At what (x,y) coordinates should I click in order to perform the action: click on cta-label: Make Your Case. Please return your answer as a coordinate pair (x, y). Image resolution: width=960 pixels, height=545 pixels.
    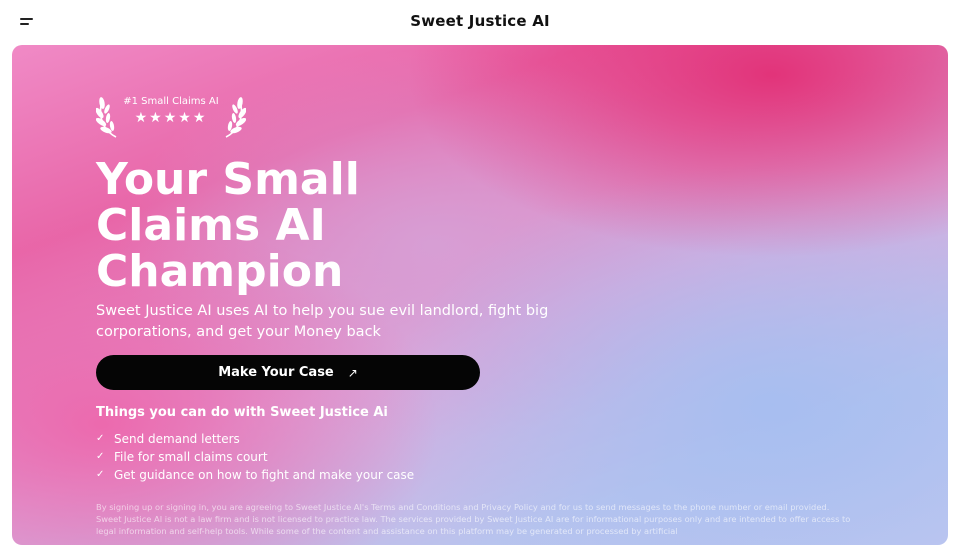
    Looking at the image, I should click on (276, 372).